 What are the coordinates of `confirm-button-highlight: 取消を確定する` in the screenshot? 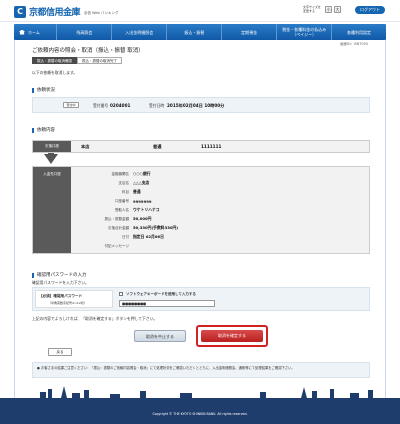 It's located at (232, 336).